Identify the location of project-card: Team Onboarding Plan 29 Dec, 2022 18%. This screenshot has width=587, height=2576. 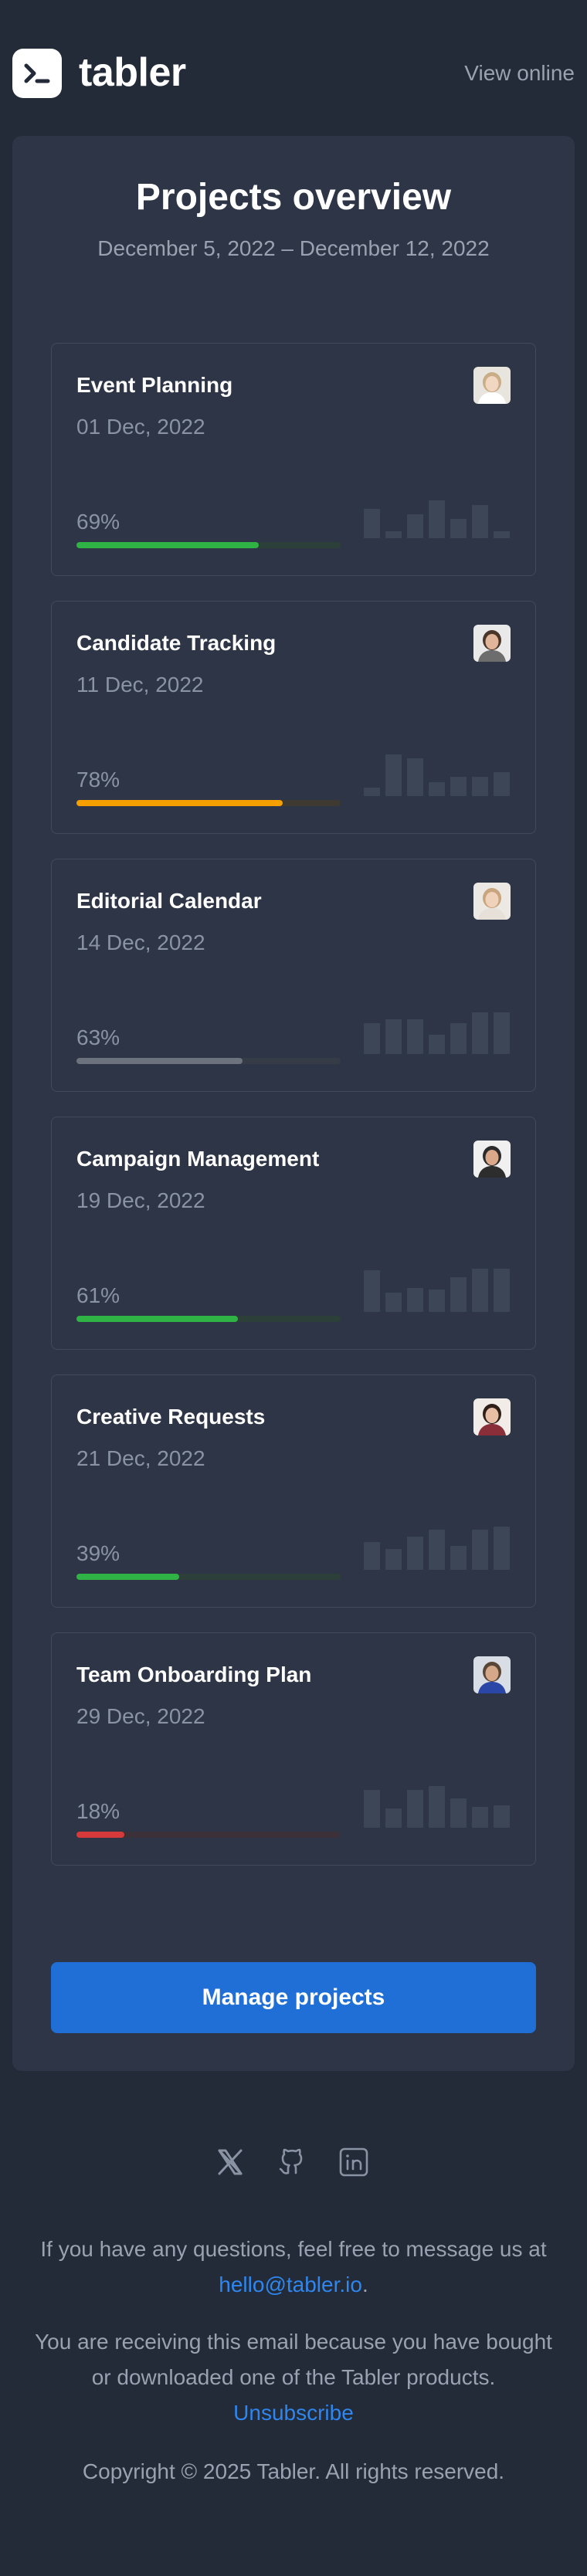
(293, 1749).